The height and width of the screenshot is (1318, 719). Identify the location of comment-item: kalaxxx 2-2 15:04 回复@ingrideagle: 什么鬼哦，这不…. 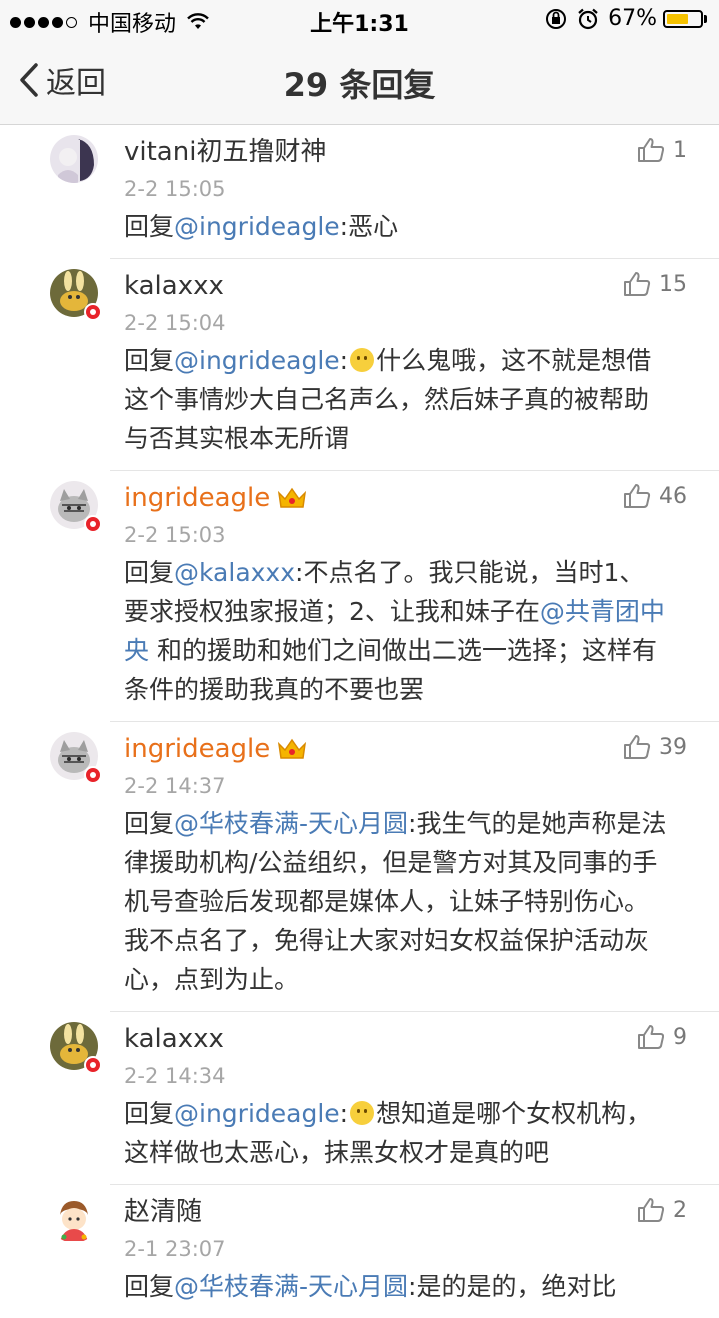
(384, 365).